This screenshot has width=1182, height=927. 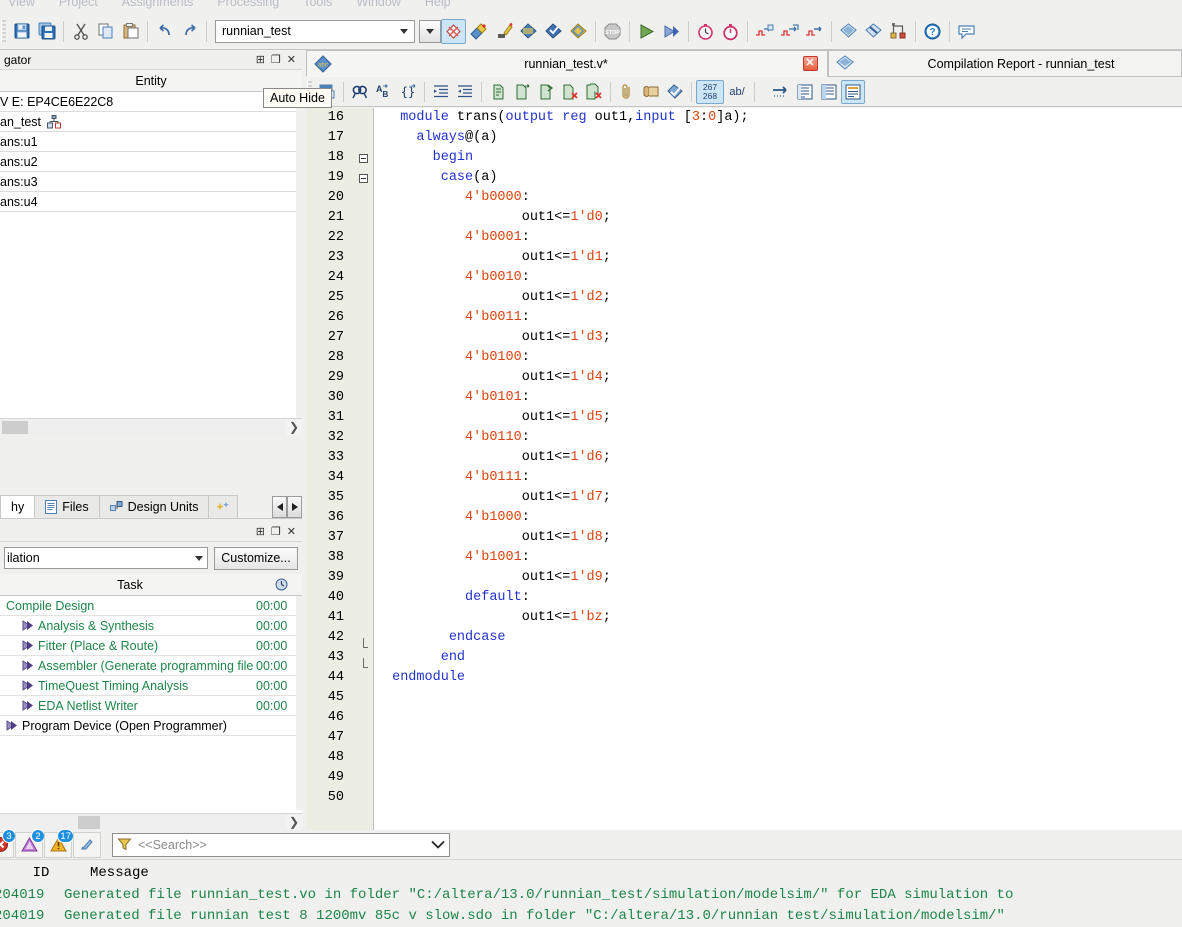 I want to click on code-line: 29 out1<=1'd4;, so click(x=744, y=378).